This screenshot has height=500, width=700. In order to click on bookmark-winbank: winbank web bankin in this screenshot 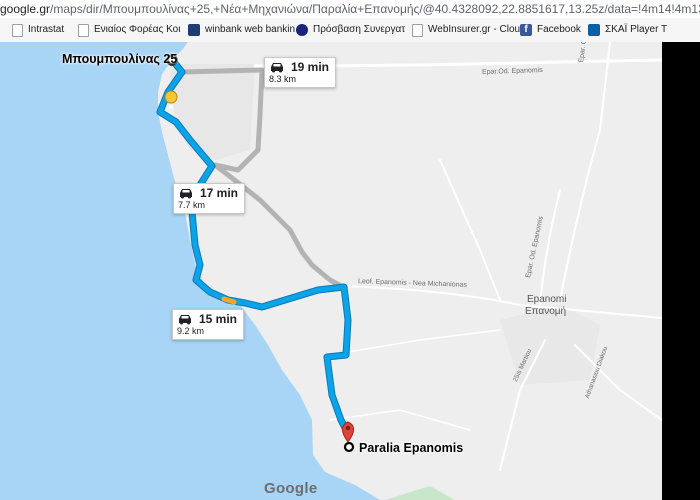, I will do `click(241, 30)`.